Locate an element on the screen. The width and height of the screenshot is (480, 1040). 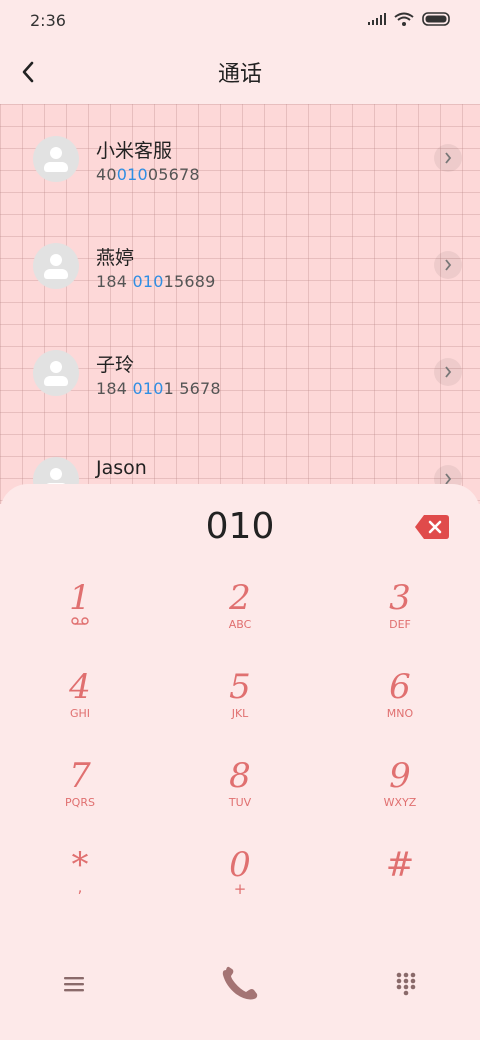
key-9: 9 WXYZ is located at coordinates (400, 801).